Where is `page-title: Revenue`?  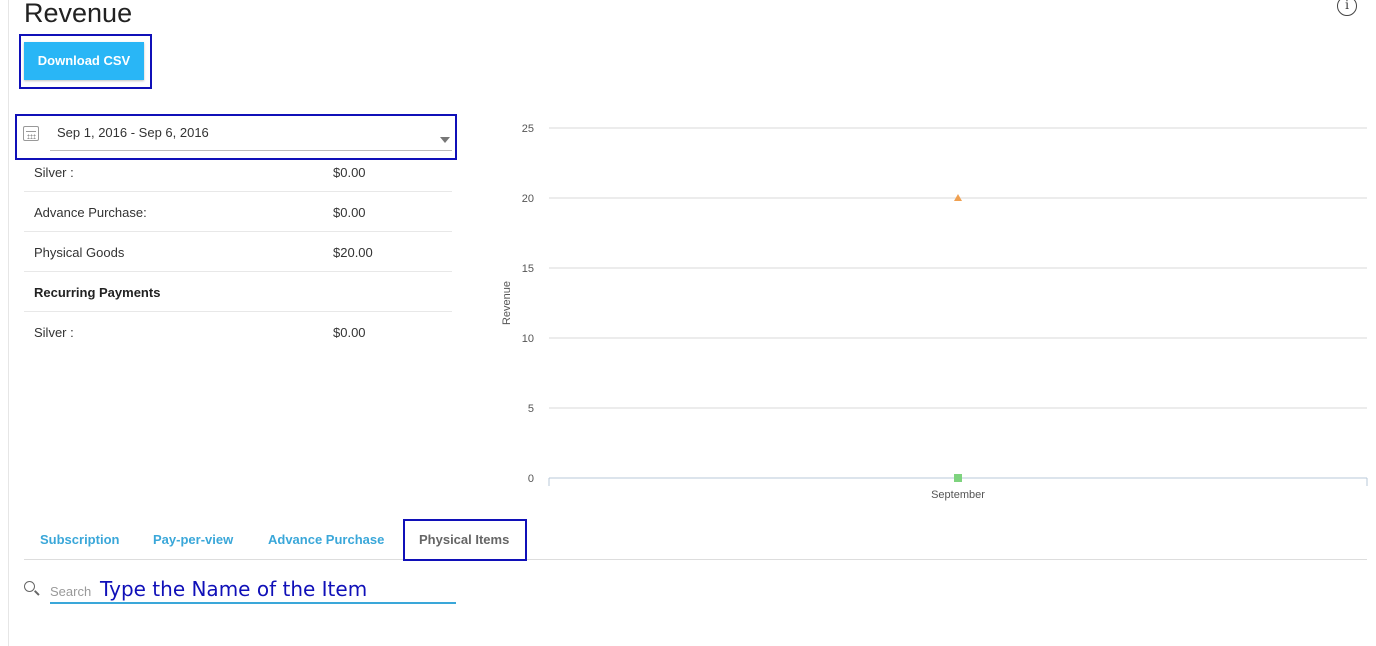
page-title: Revenue is located at coordinates (78, 14).